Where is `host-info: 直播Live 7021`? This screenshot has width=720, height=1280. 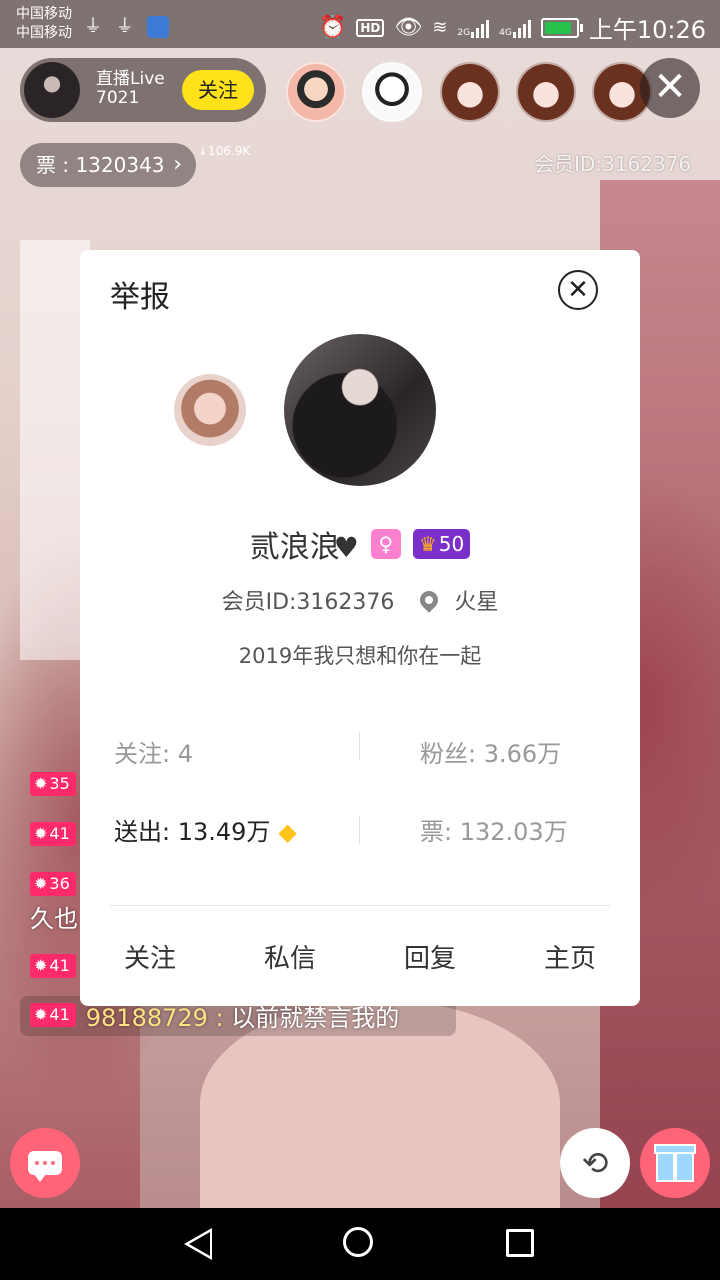 host-info: 直播Live 7021 is located at coordinates (130, 89).